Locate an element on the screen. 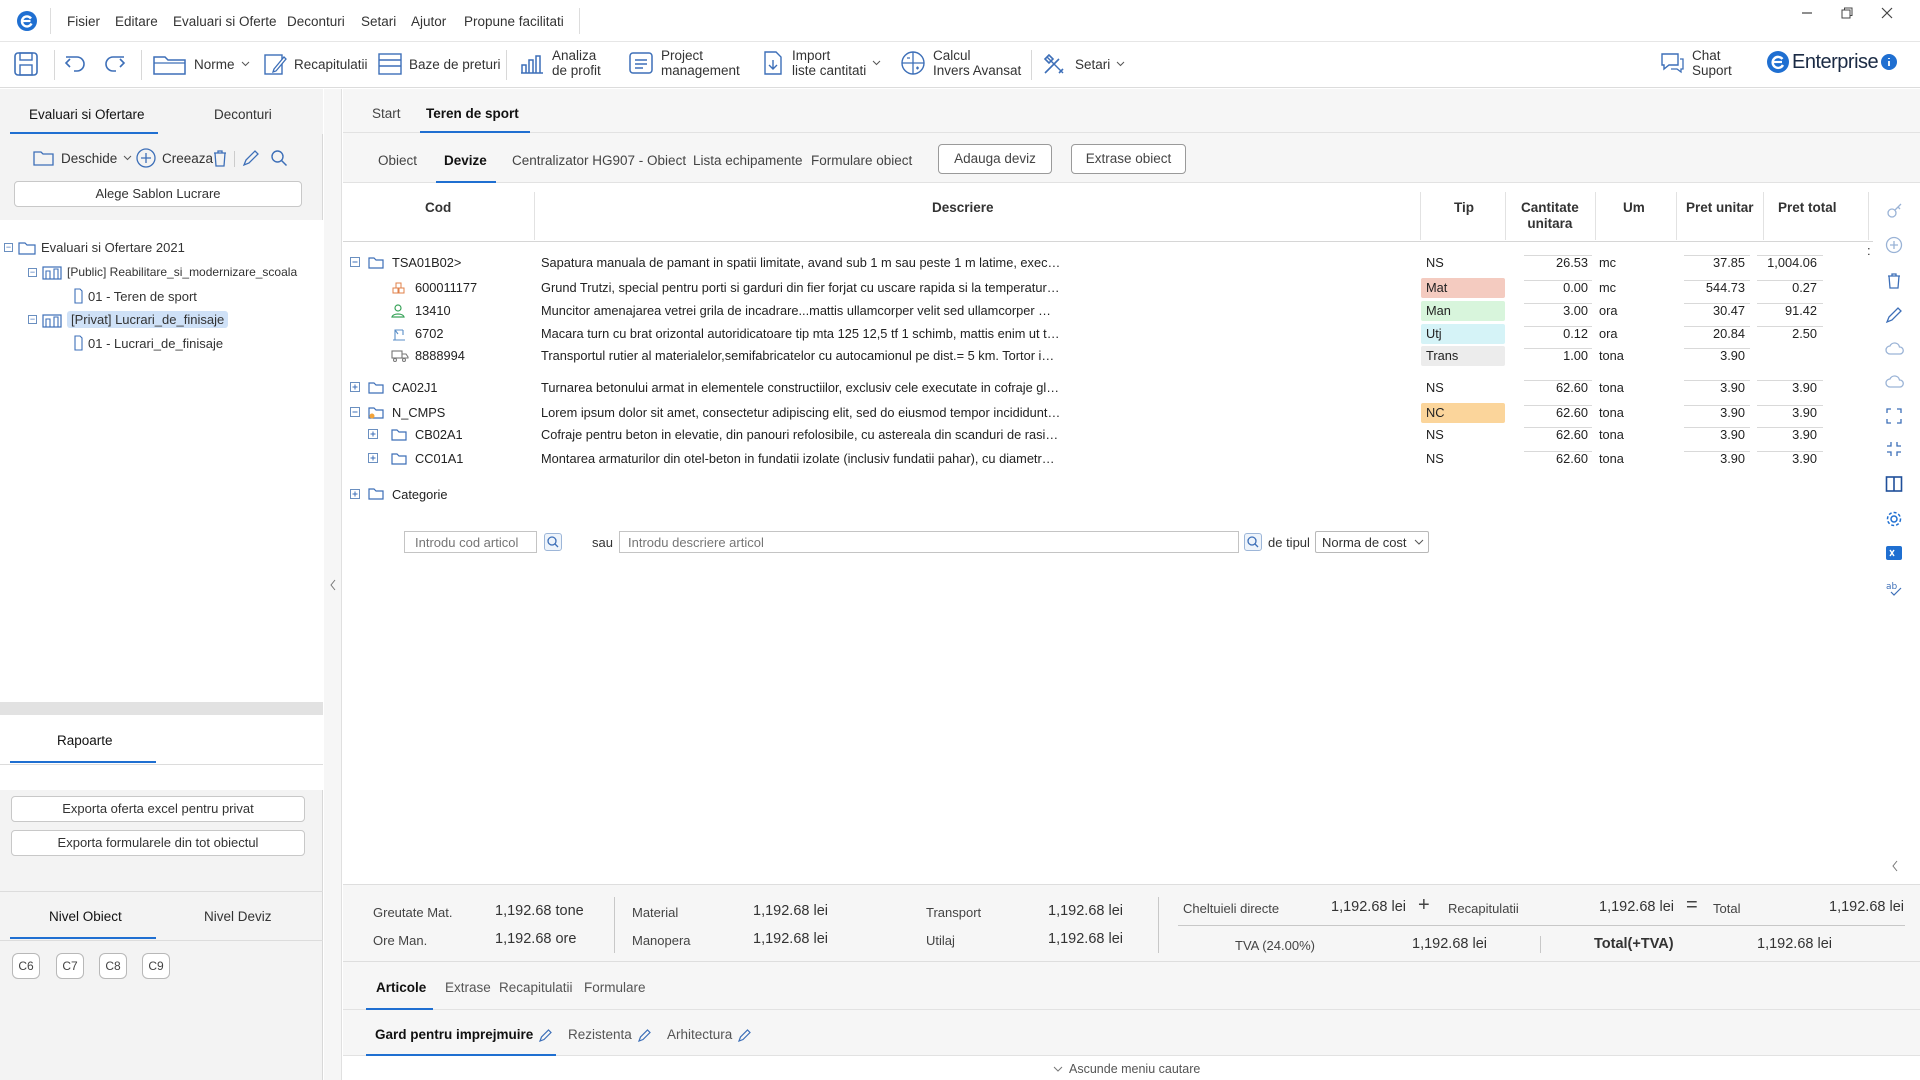 The image size is (1920, 1080). redo-icon is located at coordinates (114, 64).